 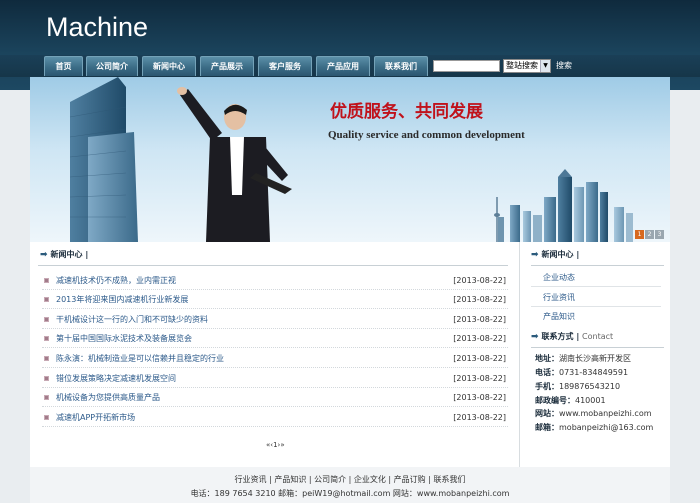 I want to click on nav-item-about: 公司简介, so click(x=112, y=66).